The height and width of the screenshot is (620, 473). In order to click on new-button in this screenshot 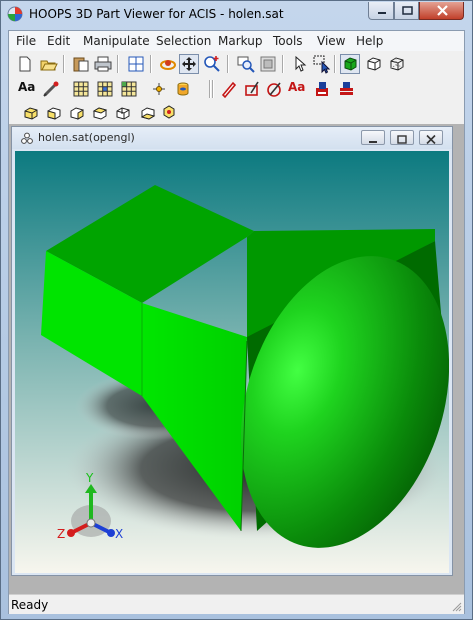, I will do `click(25, 64)`.